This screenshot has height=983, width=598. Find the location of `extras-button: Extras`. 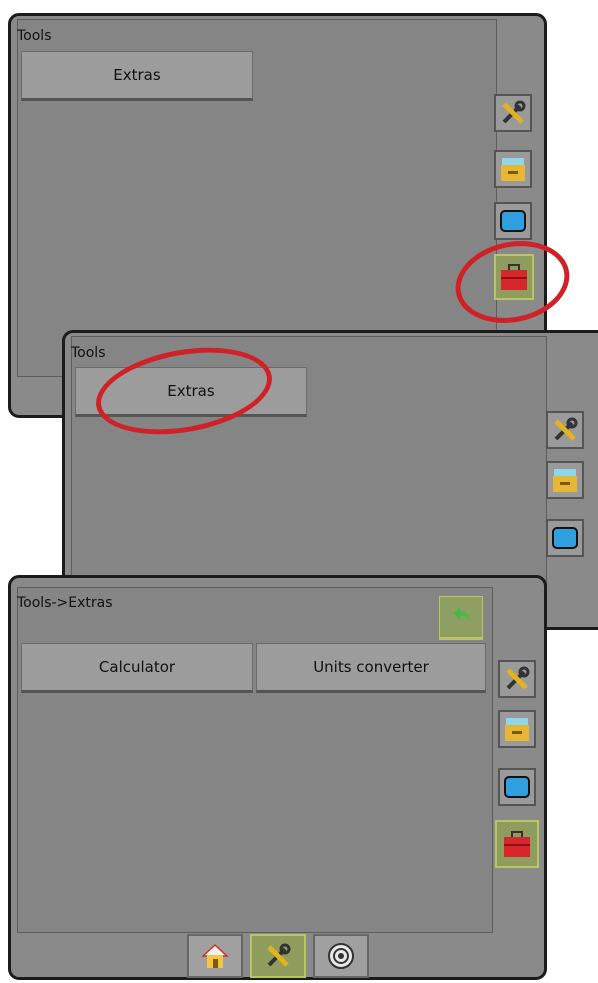

extras-button: Extras is located at coordinates (137, 76).